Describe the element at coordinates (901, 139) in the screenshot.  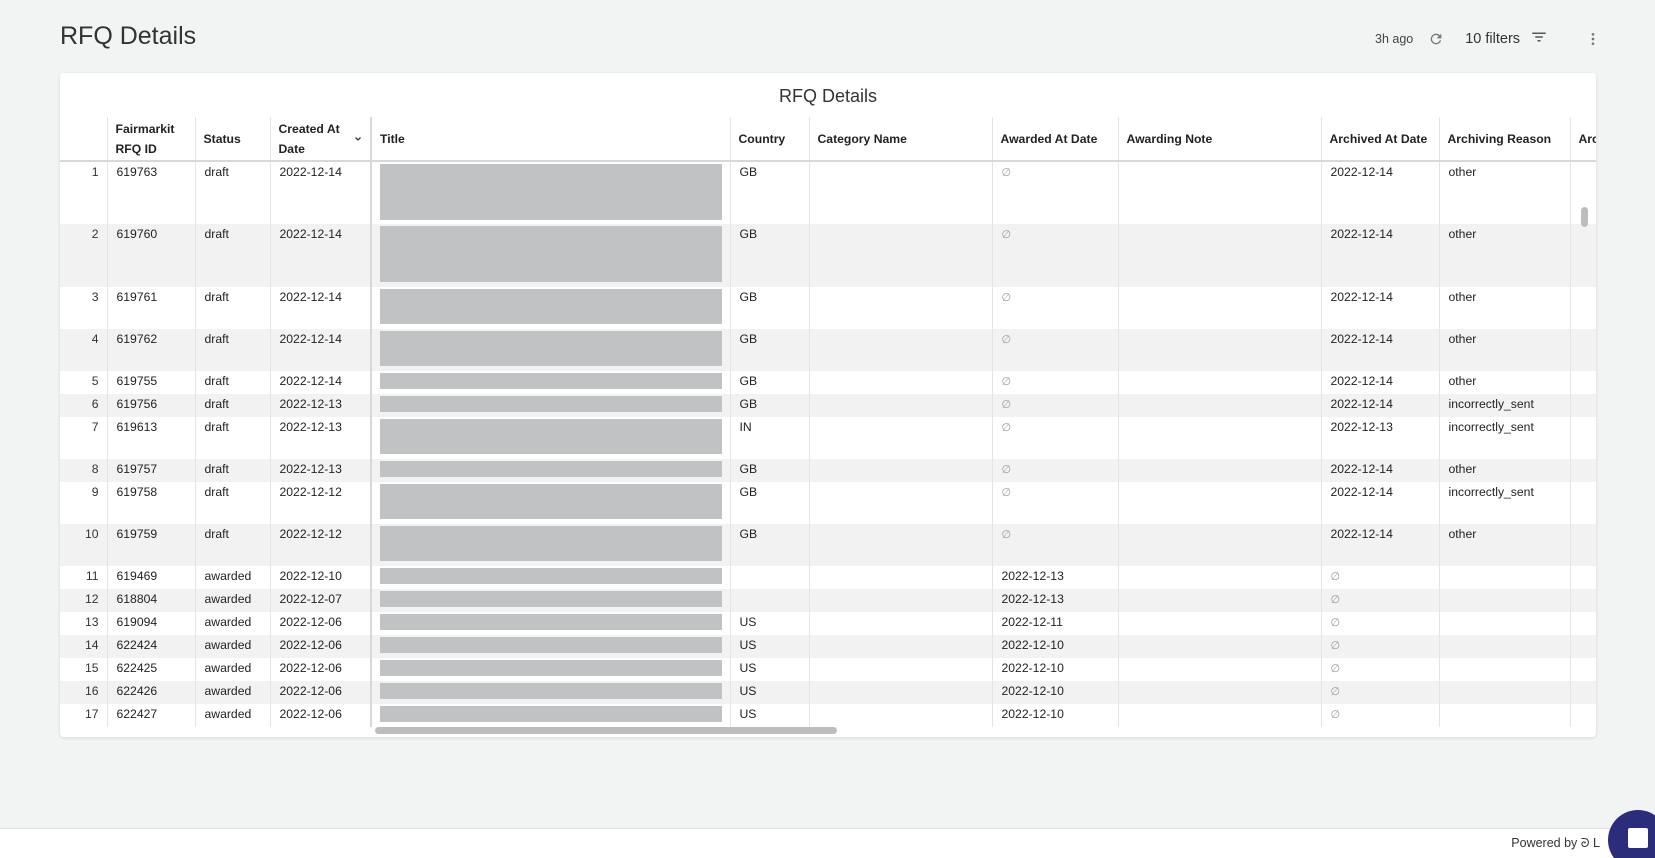
I see `column-header-category: Category Name` at that location.